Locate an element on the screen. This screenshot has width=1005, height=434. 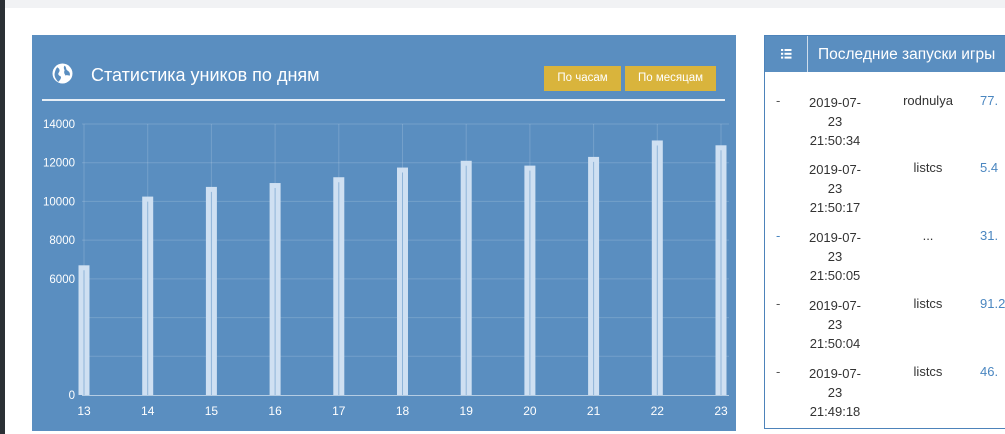
launch-datetime: 2019-07- 23 21:50:05 is located at coordinates (835, 256).